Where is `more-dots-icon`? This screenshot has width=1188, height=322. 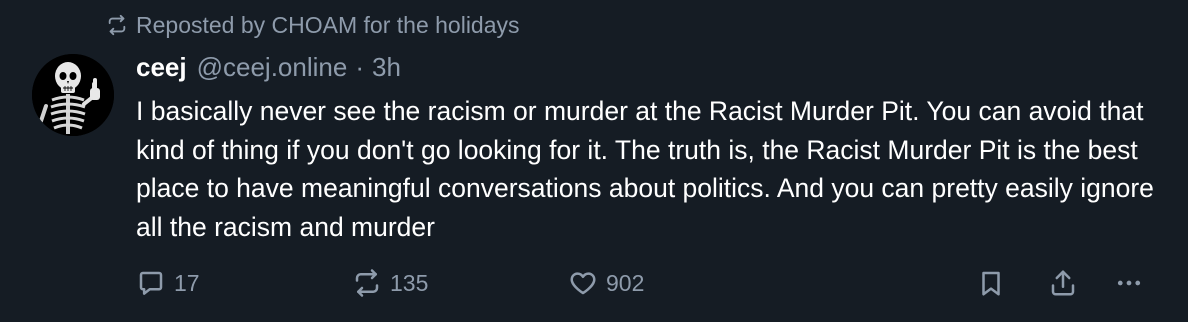 more-dots-icon is located at coordinates (1129, 283).